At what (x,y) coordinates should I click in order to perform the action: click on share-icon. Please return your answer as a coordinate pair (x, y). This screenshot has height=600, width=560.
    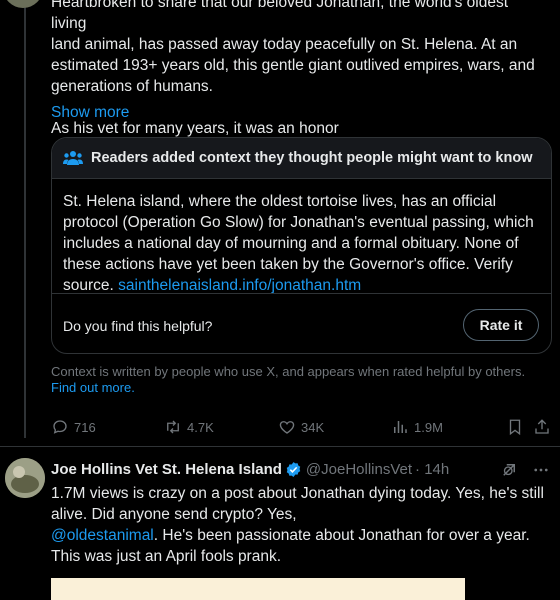
    Looking at the image, I should click on (542, 426).